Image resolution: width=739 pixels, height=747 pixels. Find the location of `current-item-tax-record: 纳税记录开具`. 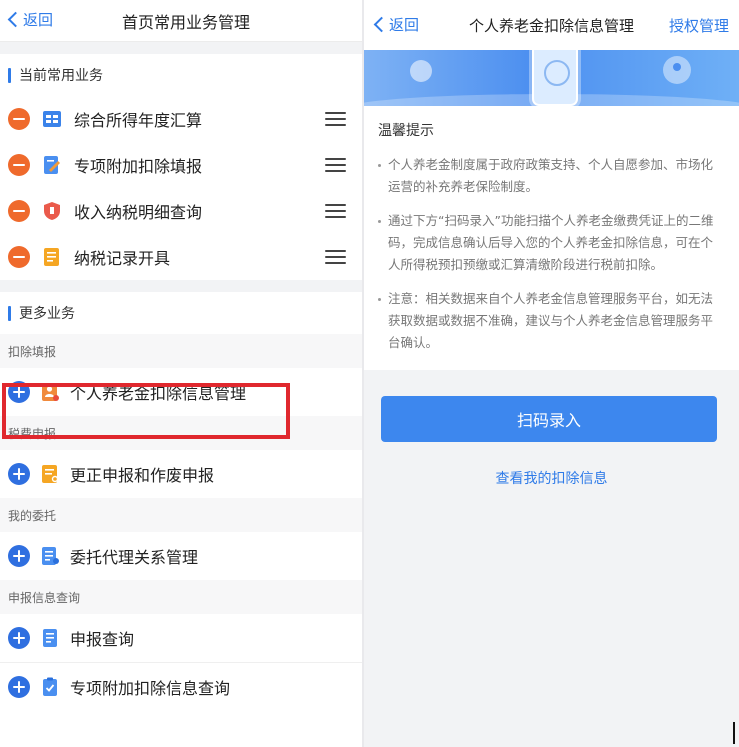

current-item-tax-record: 纳税记录开具 is located at coordinates (181, 257).